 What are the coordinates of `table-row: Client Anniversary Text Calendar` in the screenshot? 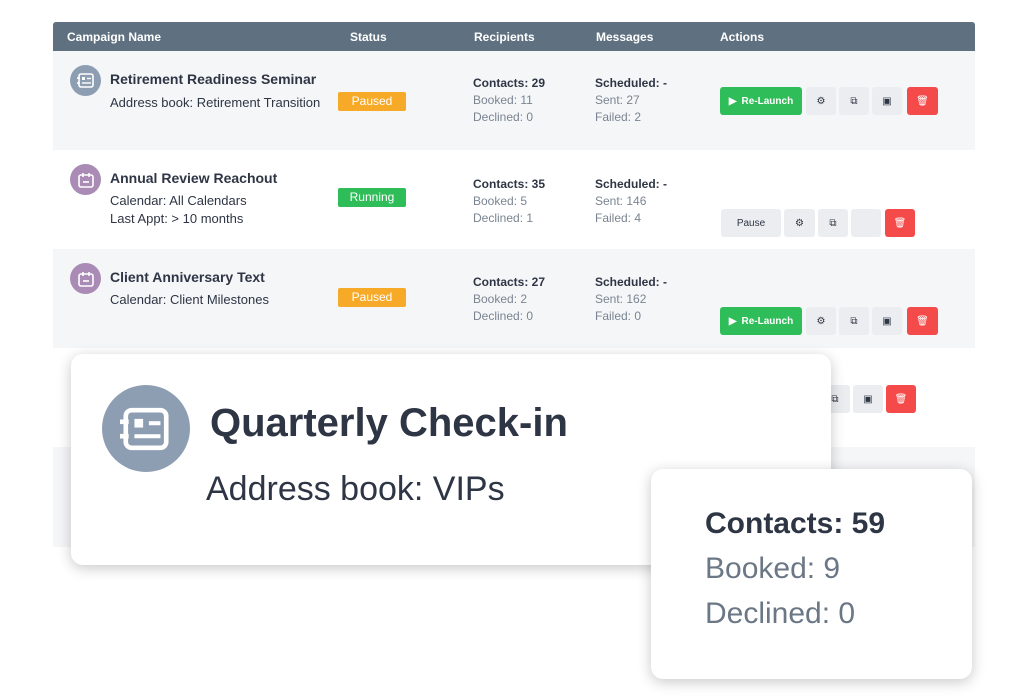 It's located at (514, 298).